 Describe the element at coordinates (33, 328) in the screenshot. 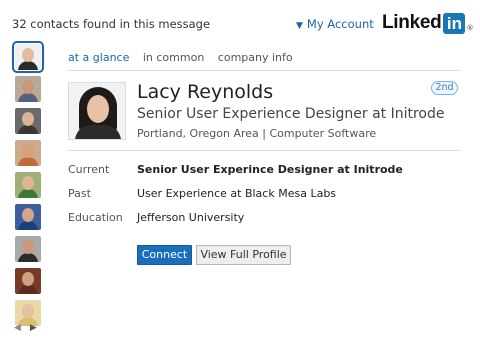

I see `next-page-icon: ▶` at that location.